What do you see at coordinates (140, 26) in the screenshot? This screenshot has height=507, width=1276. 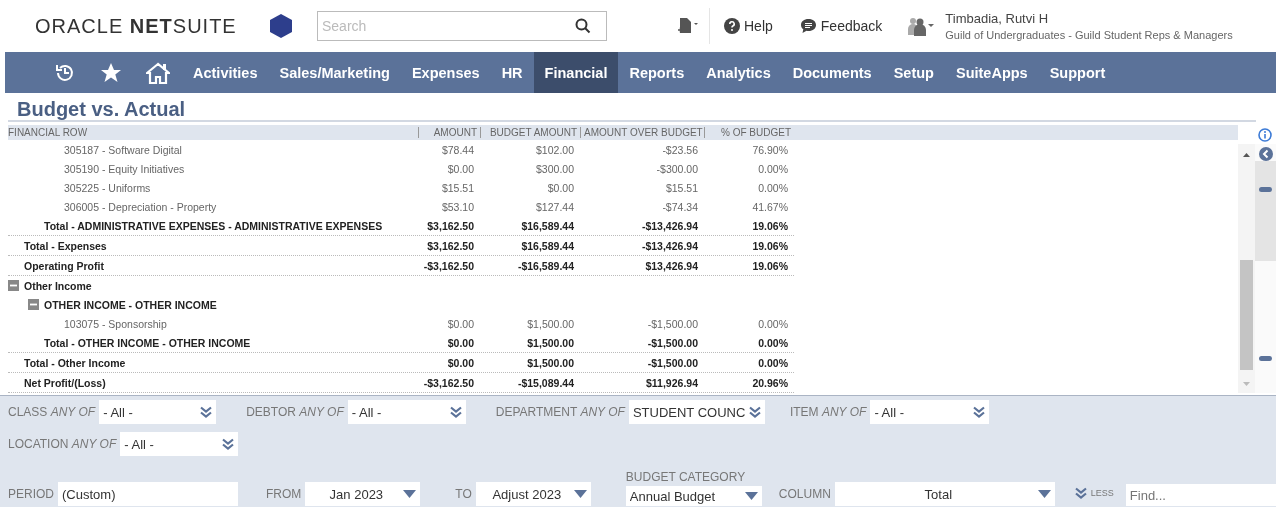 I see `oracle-netsuite-logo: ORACLE NETSUITE` at bounding box center [140, 26].